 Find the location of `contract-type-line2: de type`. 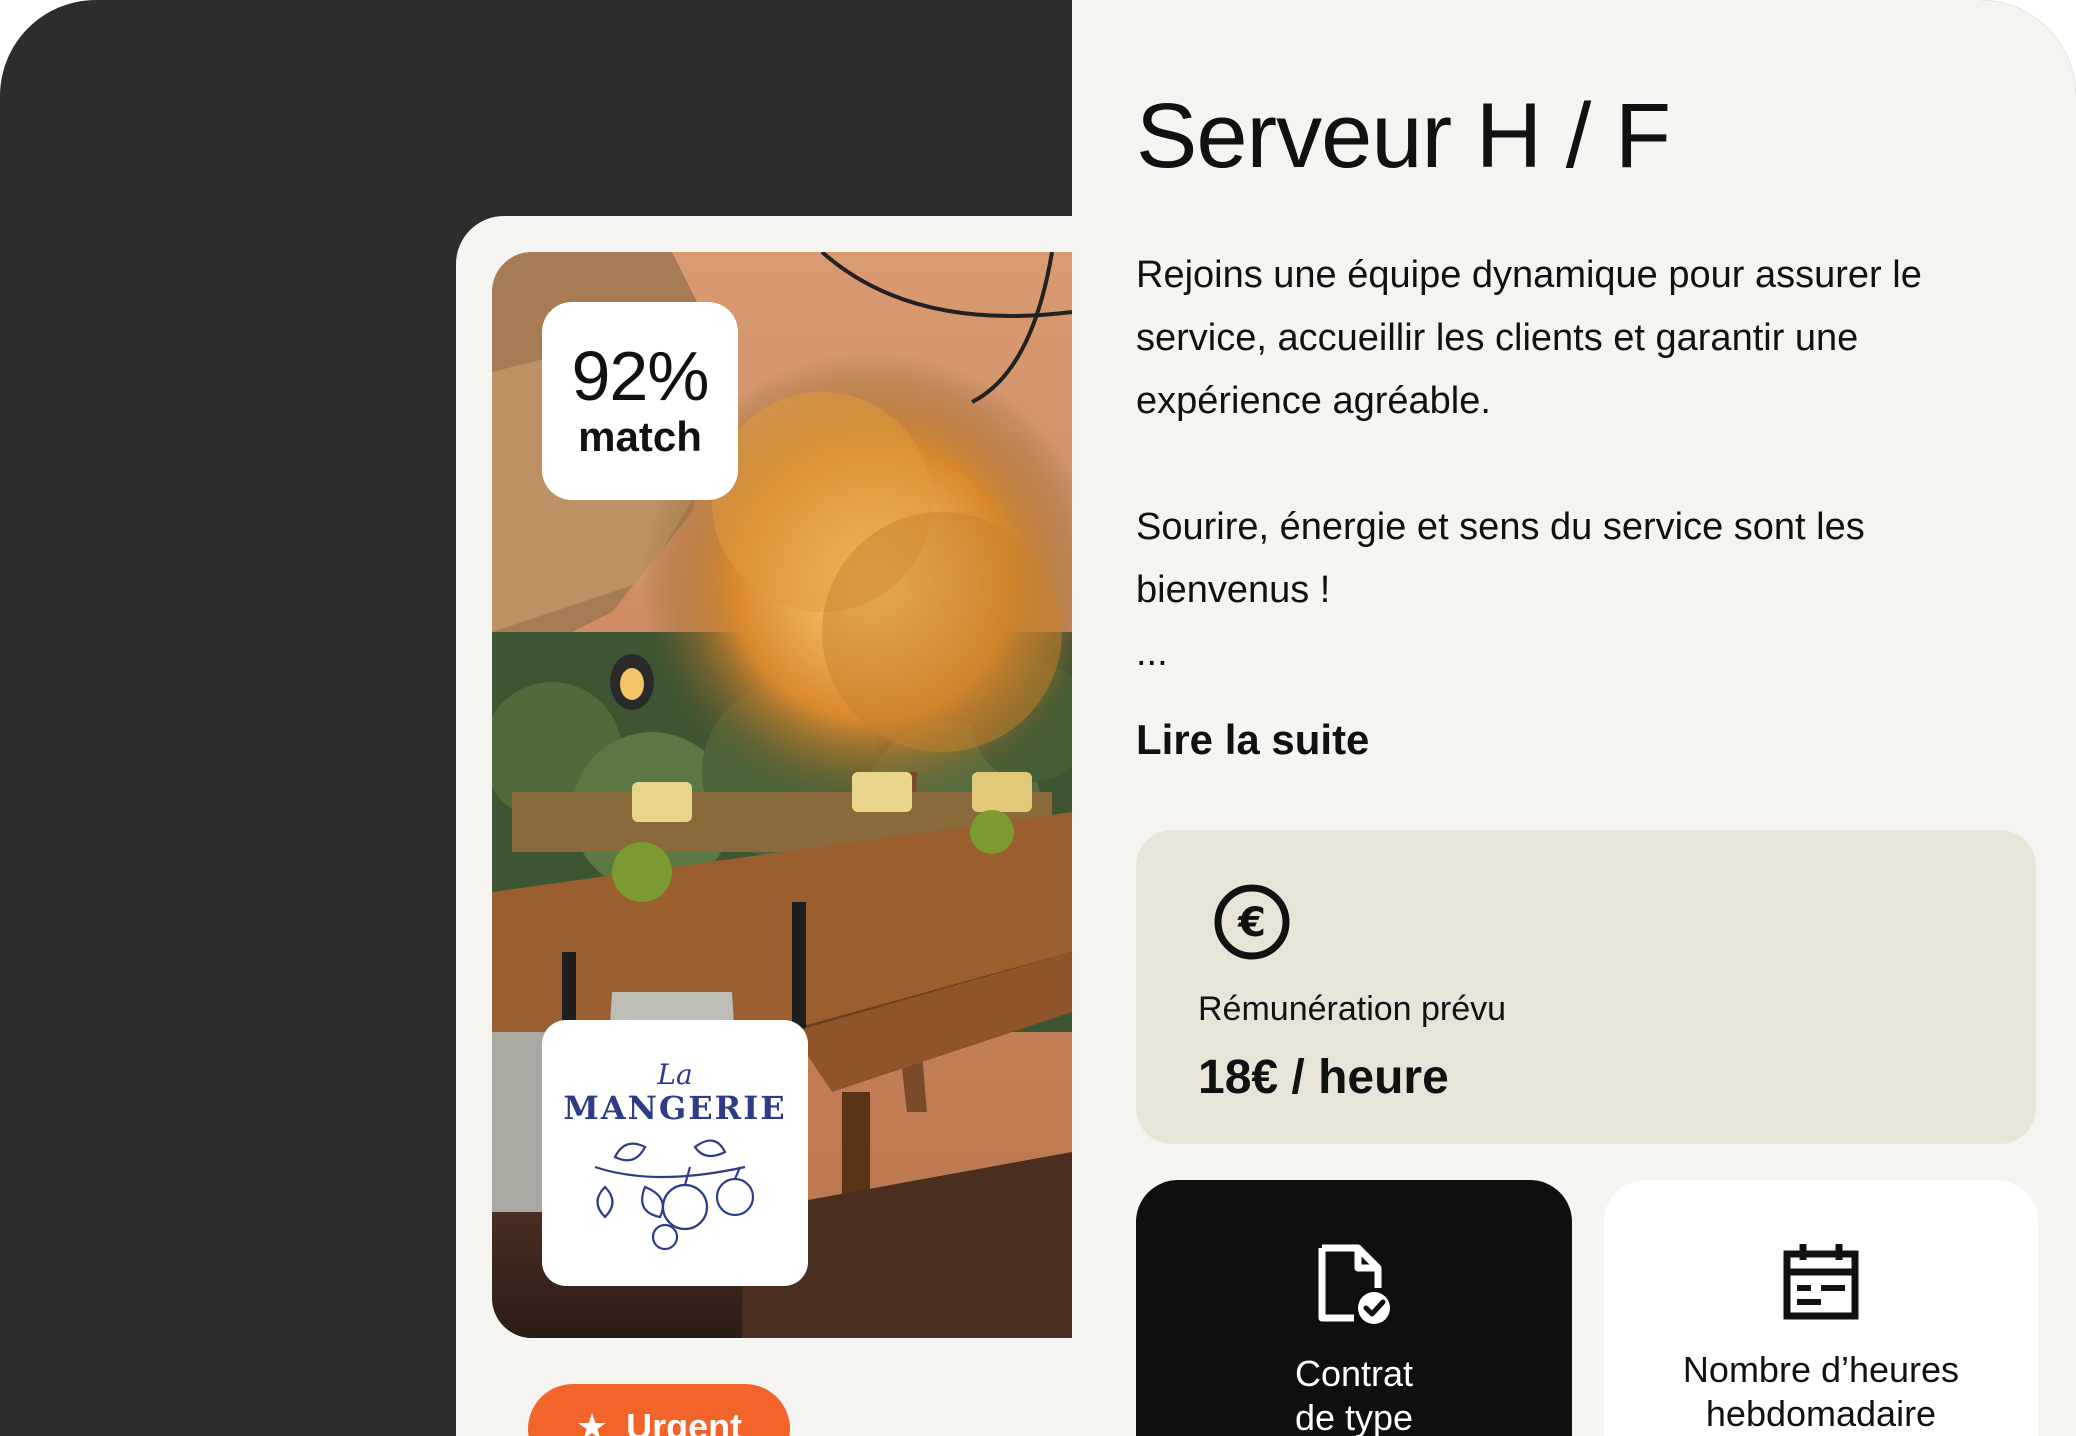

contract-type-line2: de type is located at coordinates (1354, 1416).